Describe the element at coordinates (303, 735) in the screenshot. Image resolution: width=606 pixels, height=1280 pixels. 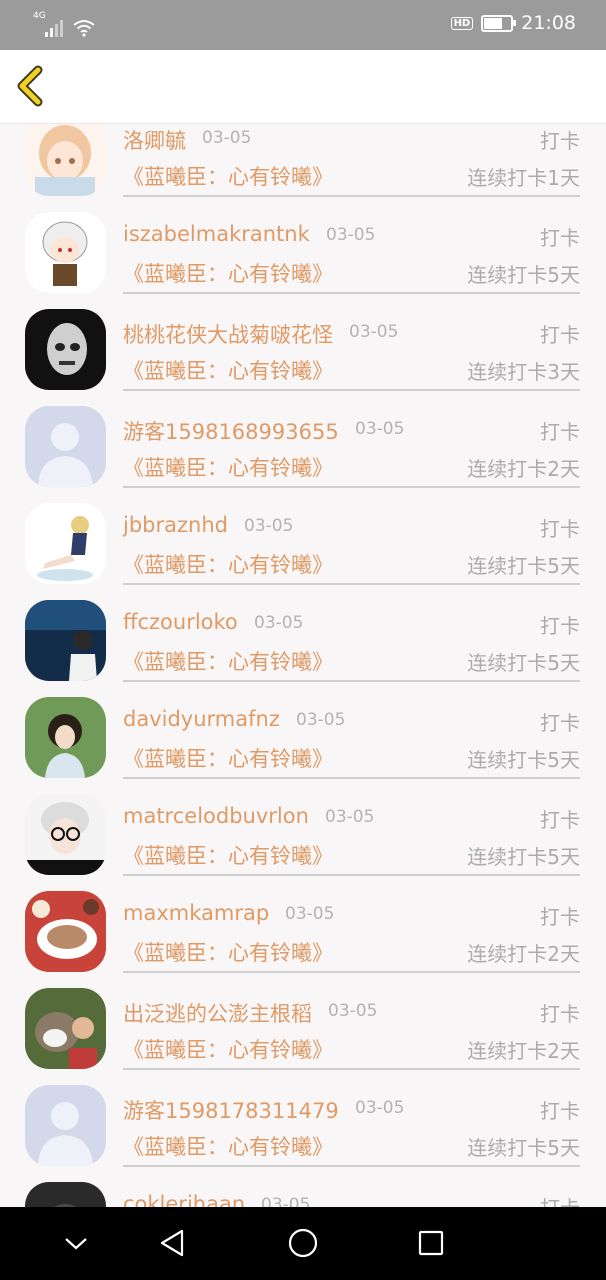
I see `list-item: davidyurmafnz 03-05 打卡《蓝曦臣：心有铃曦》 连续打卡5天` at that location.